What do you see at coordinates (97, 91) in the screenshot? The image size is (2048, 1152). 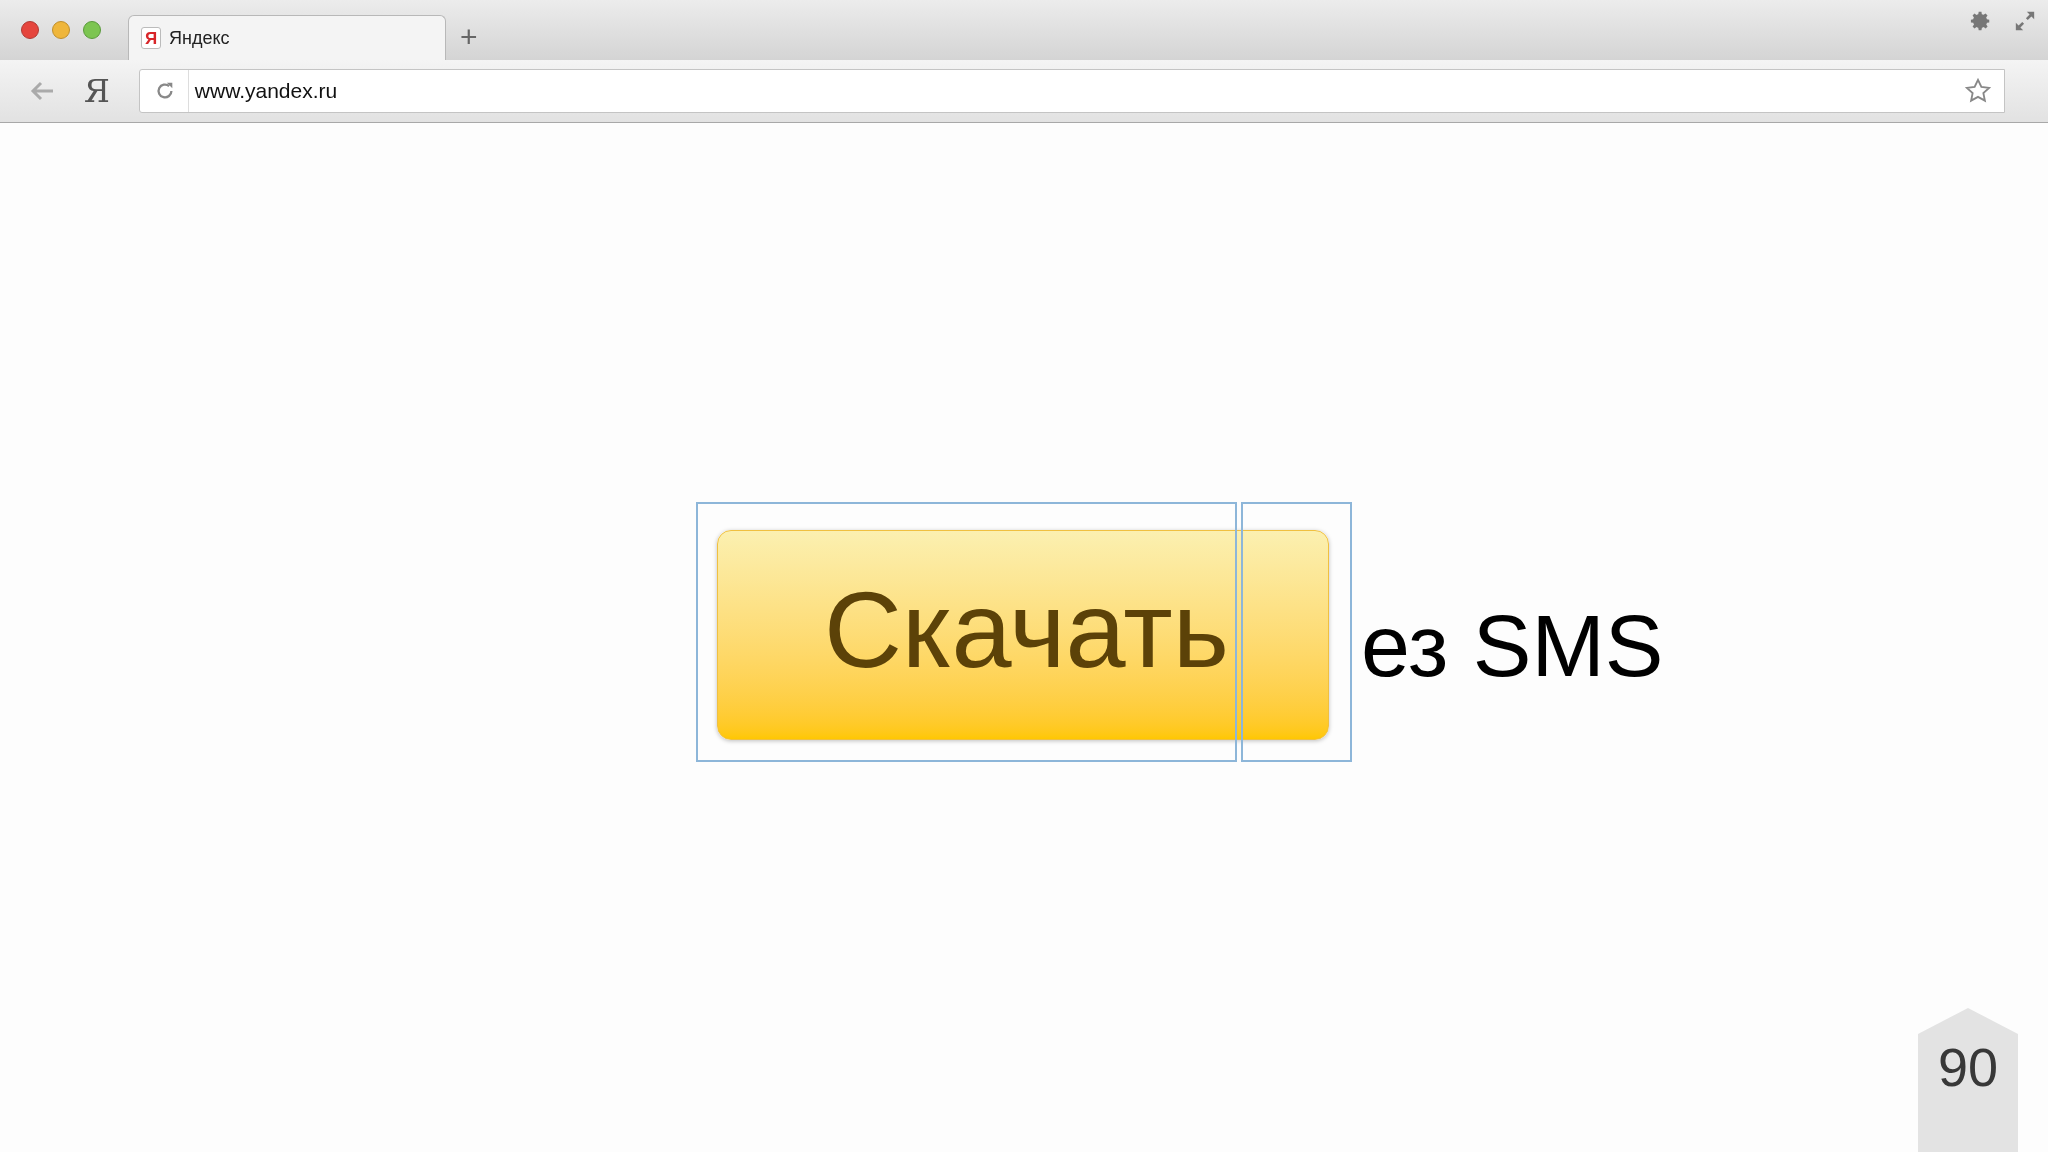 I see `home-button: Я` at bounding box center [97, 91].